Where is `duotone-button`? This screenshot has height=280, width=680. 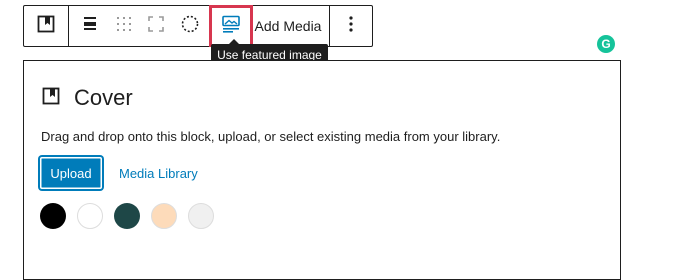 duotone-button is located at coordinates (190, 26).